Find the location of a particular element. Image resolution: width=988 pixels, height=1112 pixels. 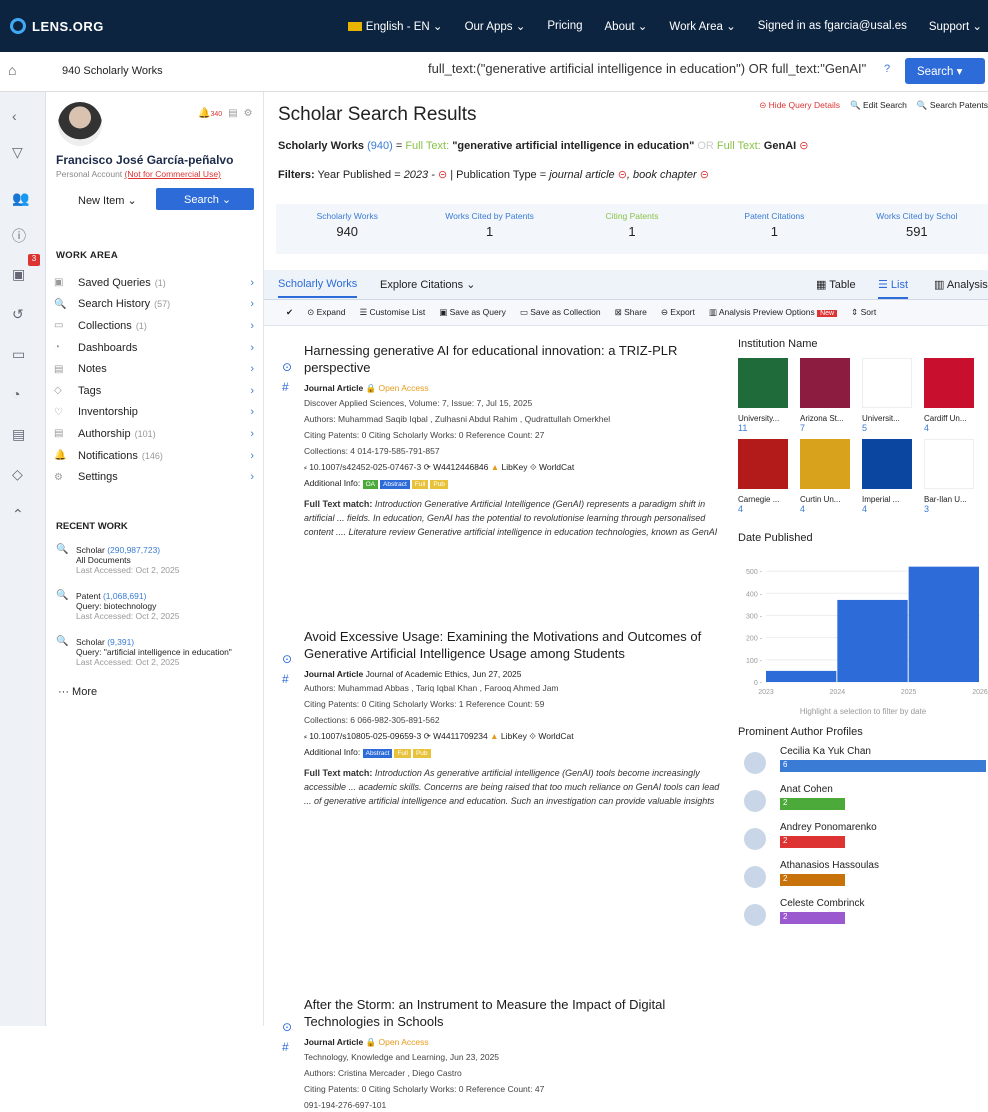

notes-icon: ▤ is located at coordinates (18, 434).